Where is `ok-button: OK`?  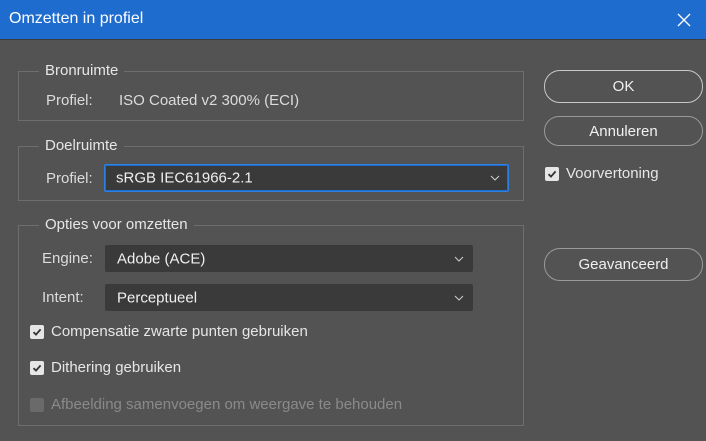 ok-button: OK is located at coordinates (623, 86).